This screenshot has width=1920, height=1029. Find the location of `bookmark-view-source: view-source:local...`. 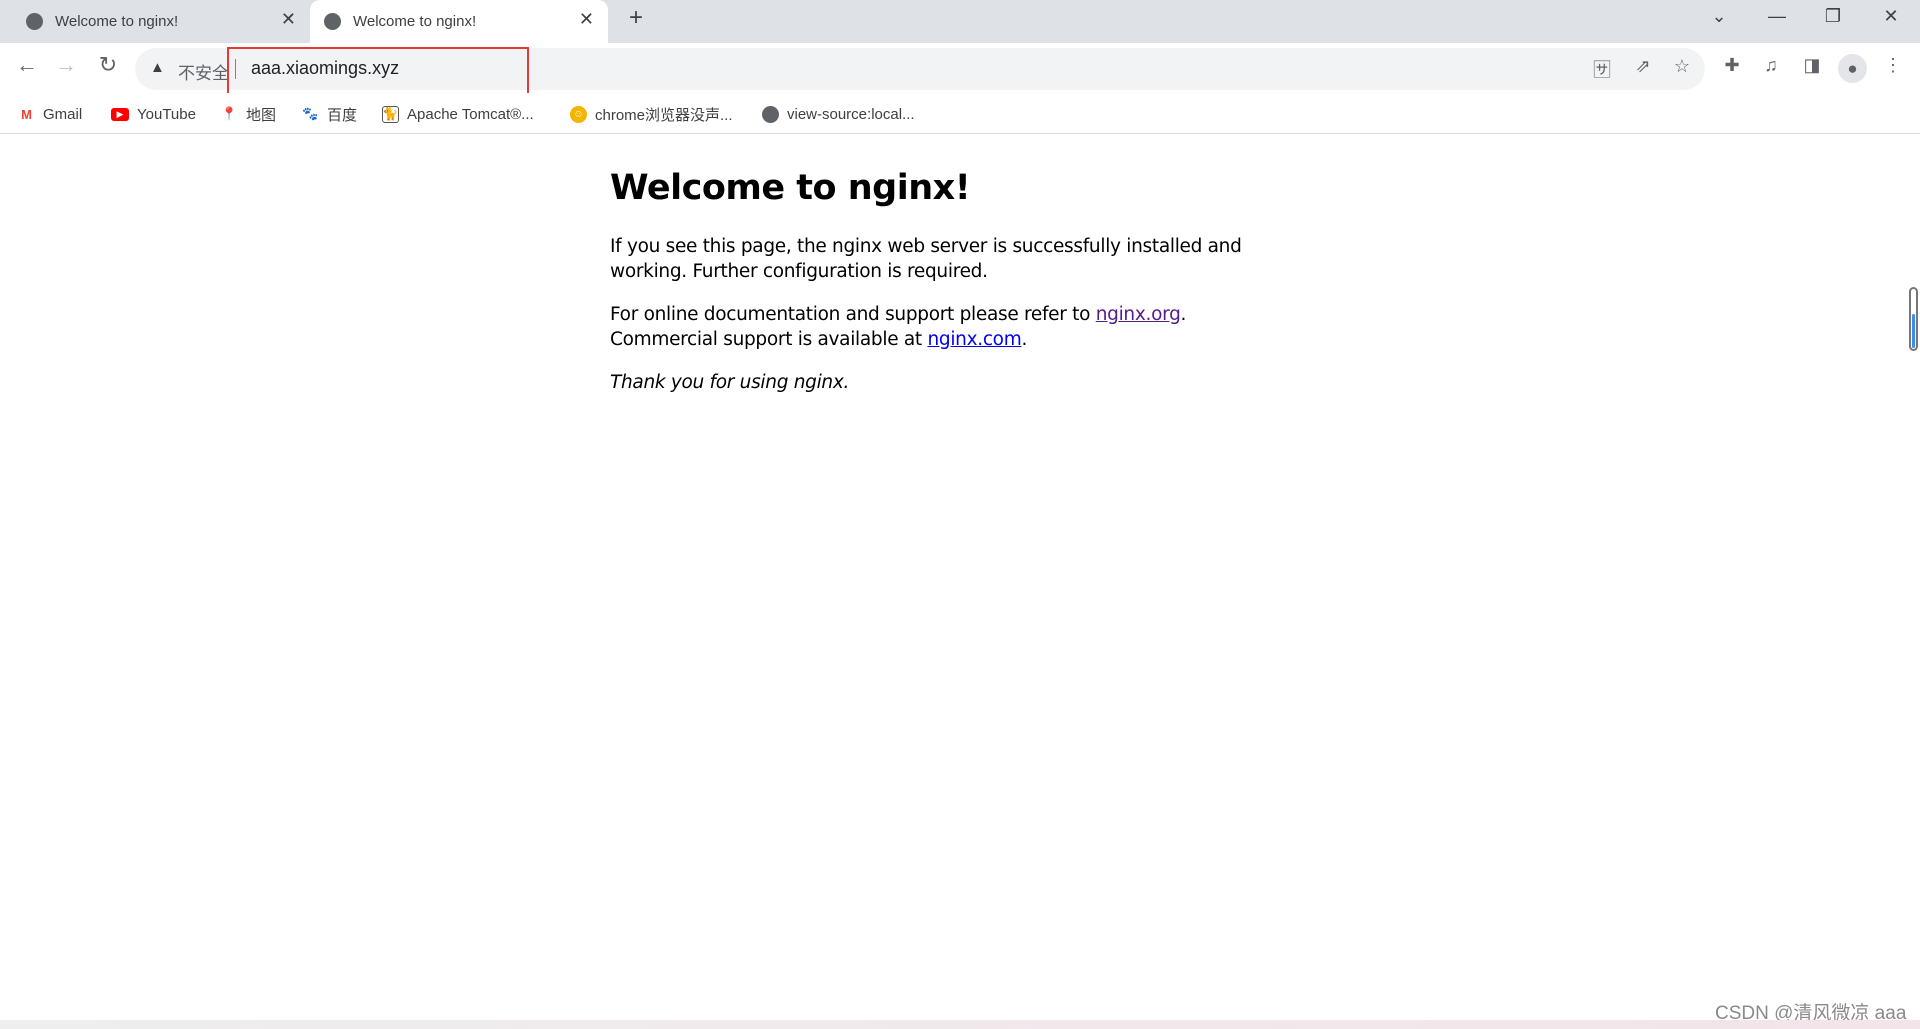

bookmark-view-source: view-source:local... is located at coordinates (838, 114).